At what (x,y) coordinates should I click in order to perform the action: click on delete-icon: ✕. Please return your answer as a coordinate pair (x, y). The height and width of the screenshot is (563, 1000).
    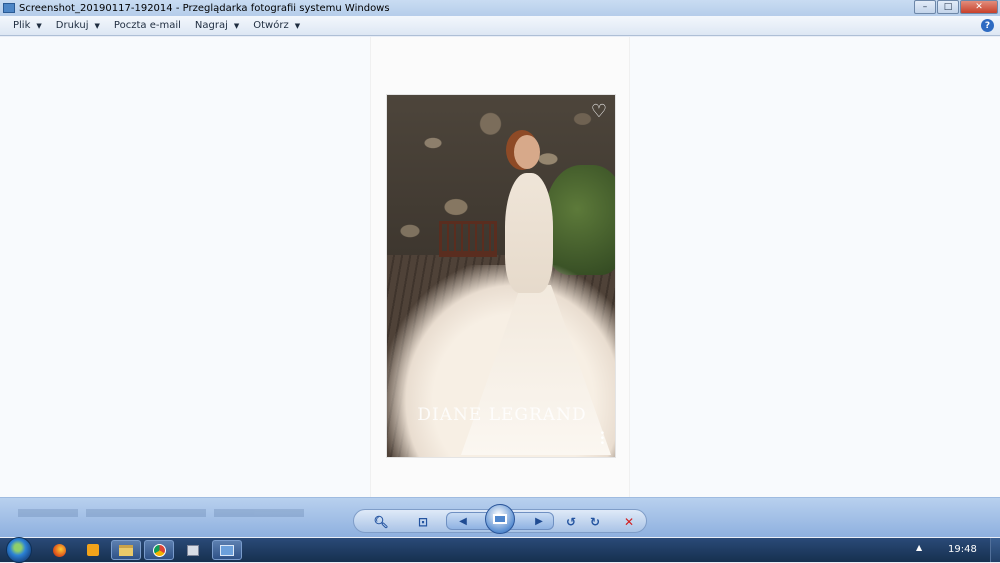
    Looking at the image, I should click on (629, 522).